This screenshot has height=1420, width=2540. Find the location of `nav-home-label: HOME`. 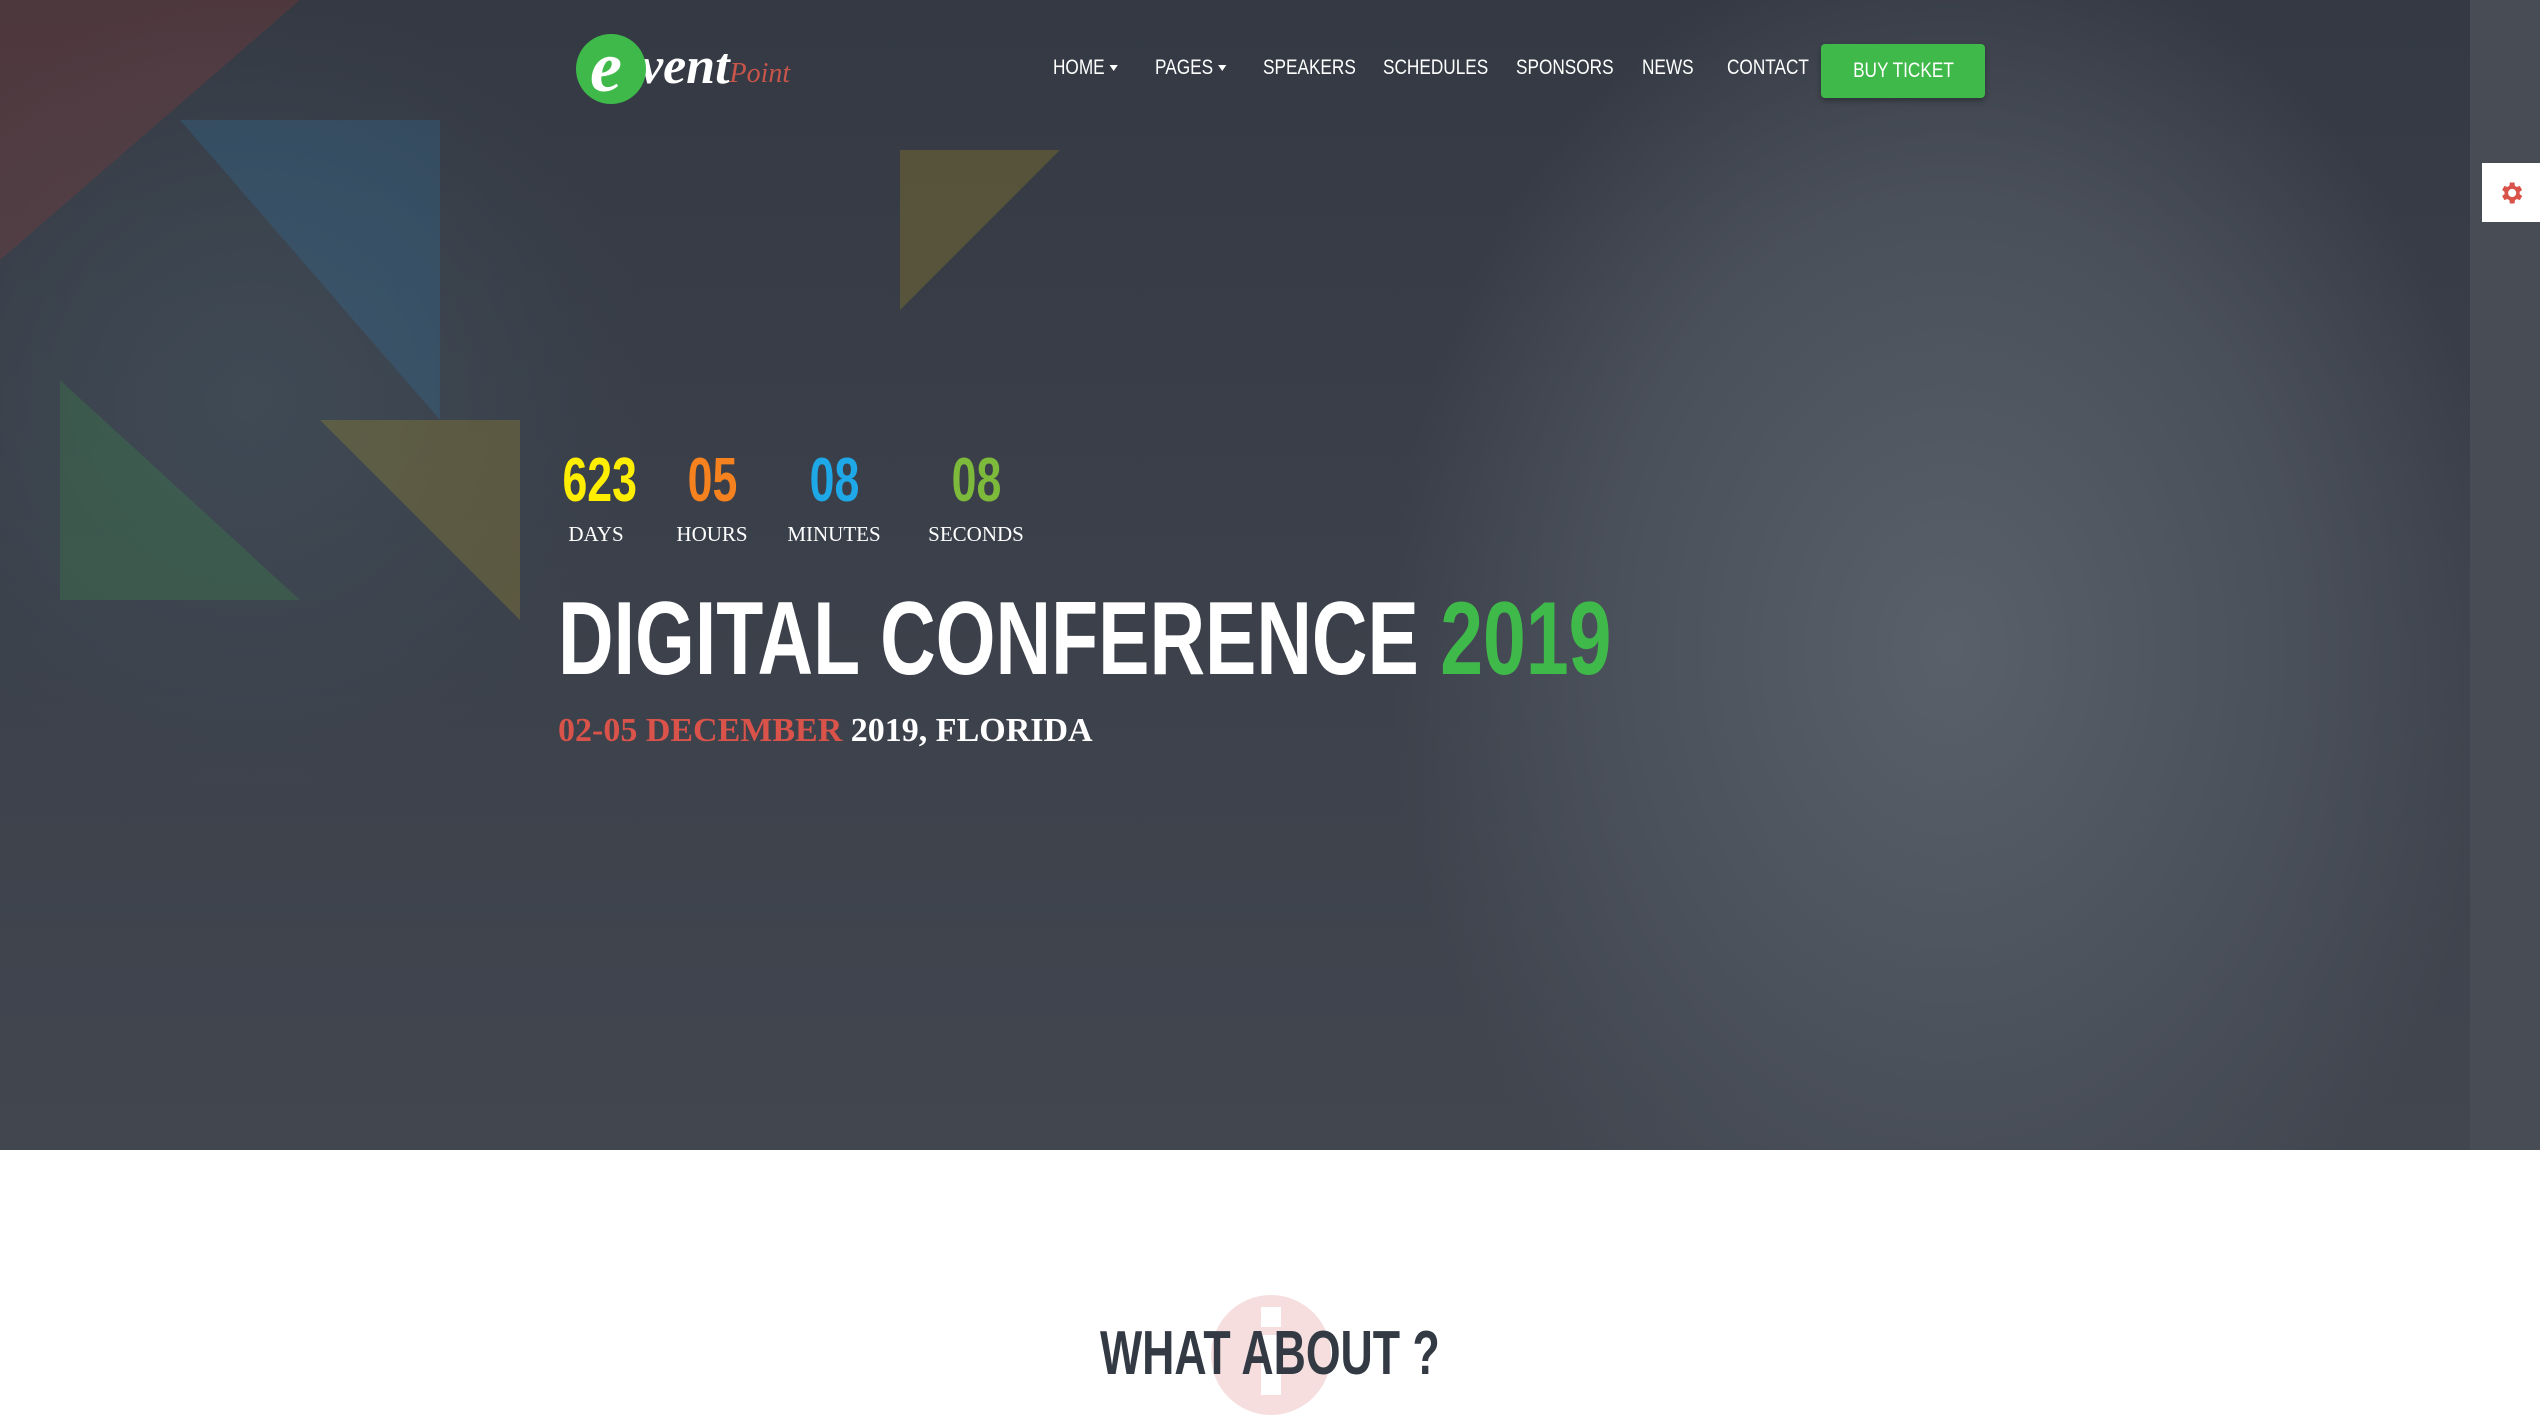

nav-home-label: HOME is located at coordinates (1079, 67).